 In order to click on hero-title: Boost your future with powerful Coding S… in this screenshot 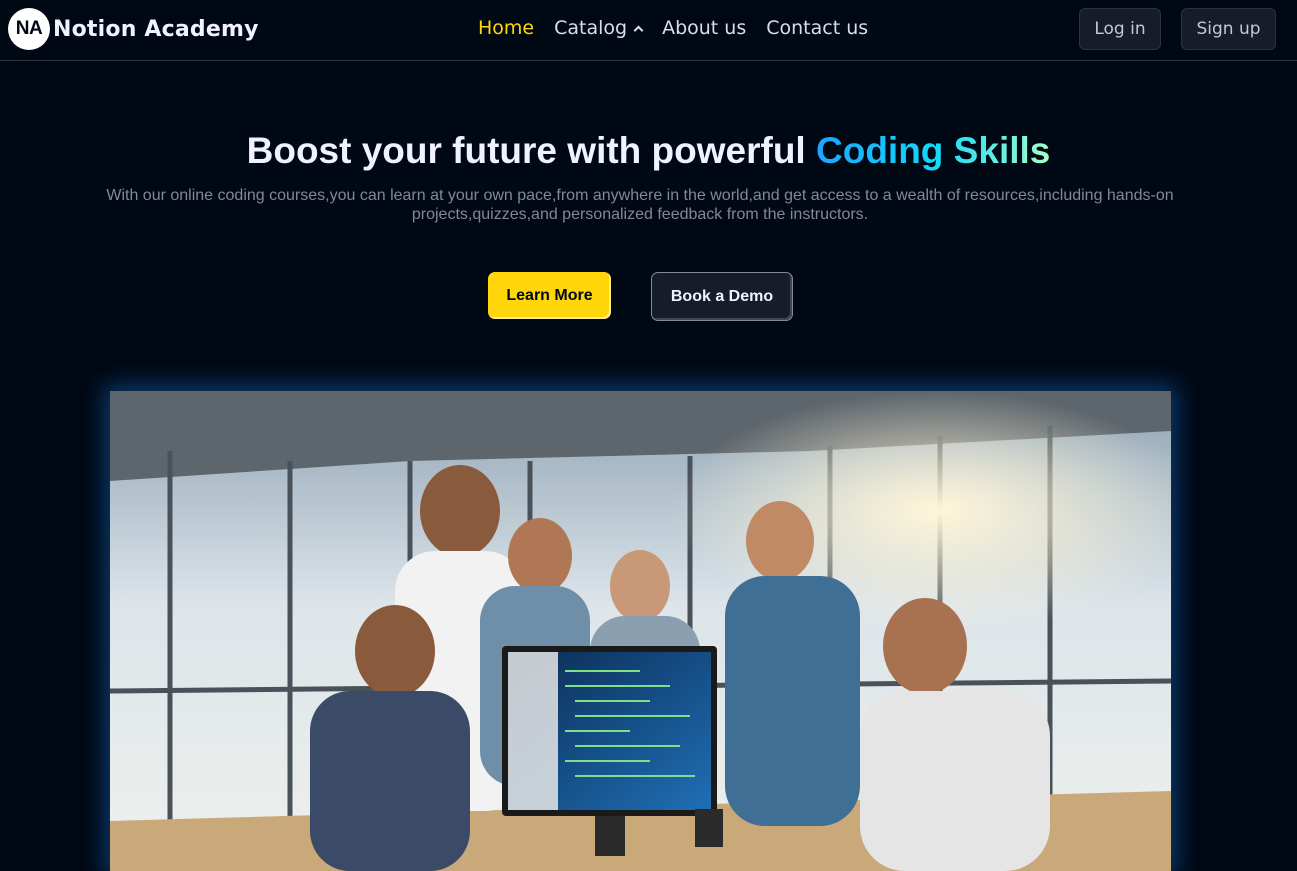, I will do `click(648, 151)`.